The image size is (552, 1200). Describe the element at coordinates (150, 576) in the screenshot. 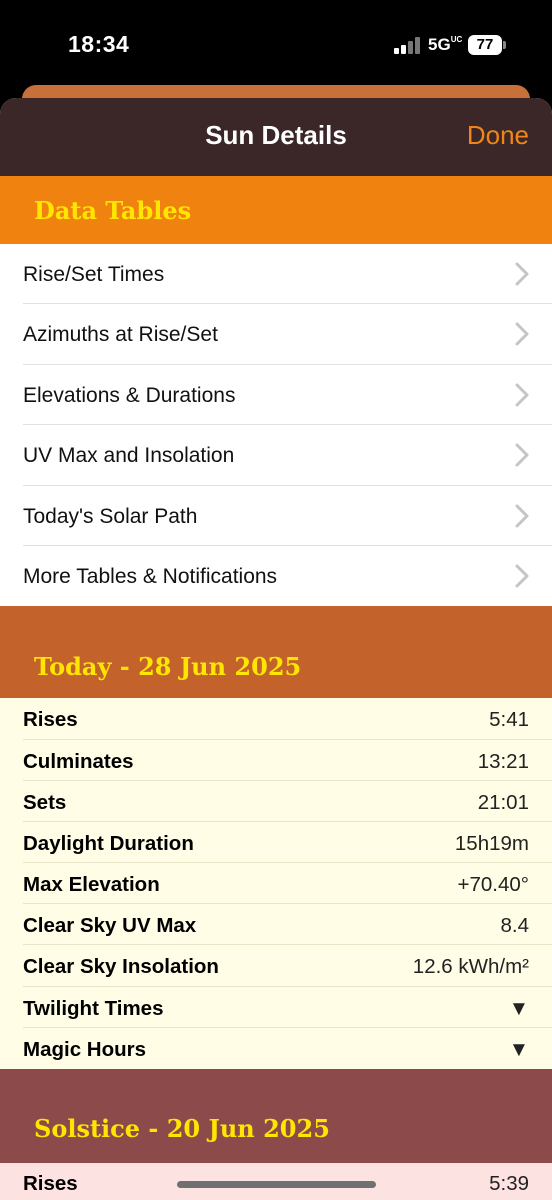

I see `menu-item-label: More Tables & Notifications` at that location.